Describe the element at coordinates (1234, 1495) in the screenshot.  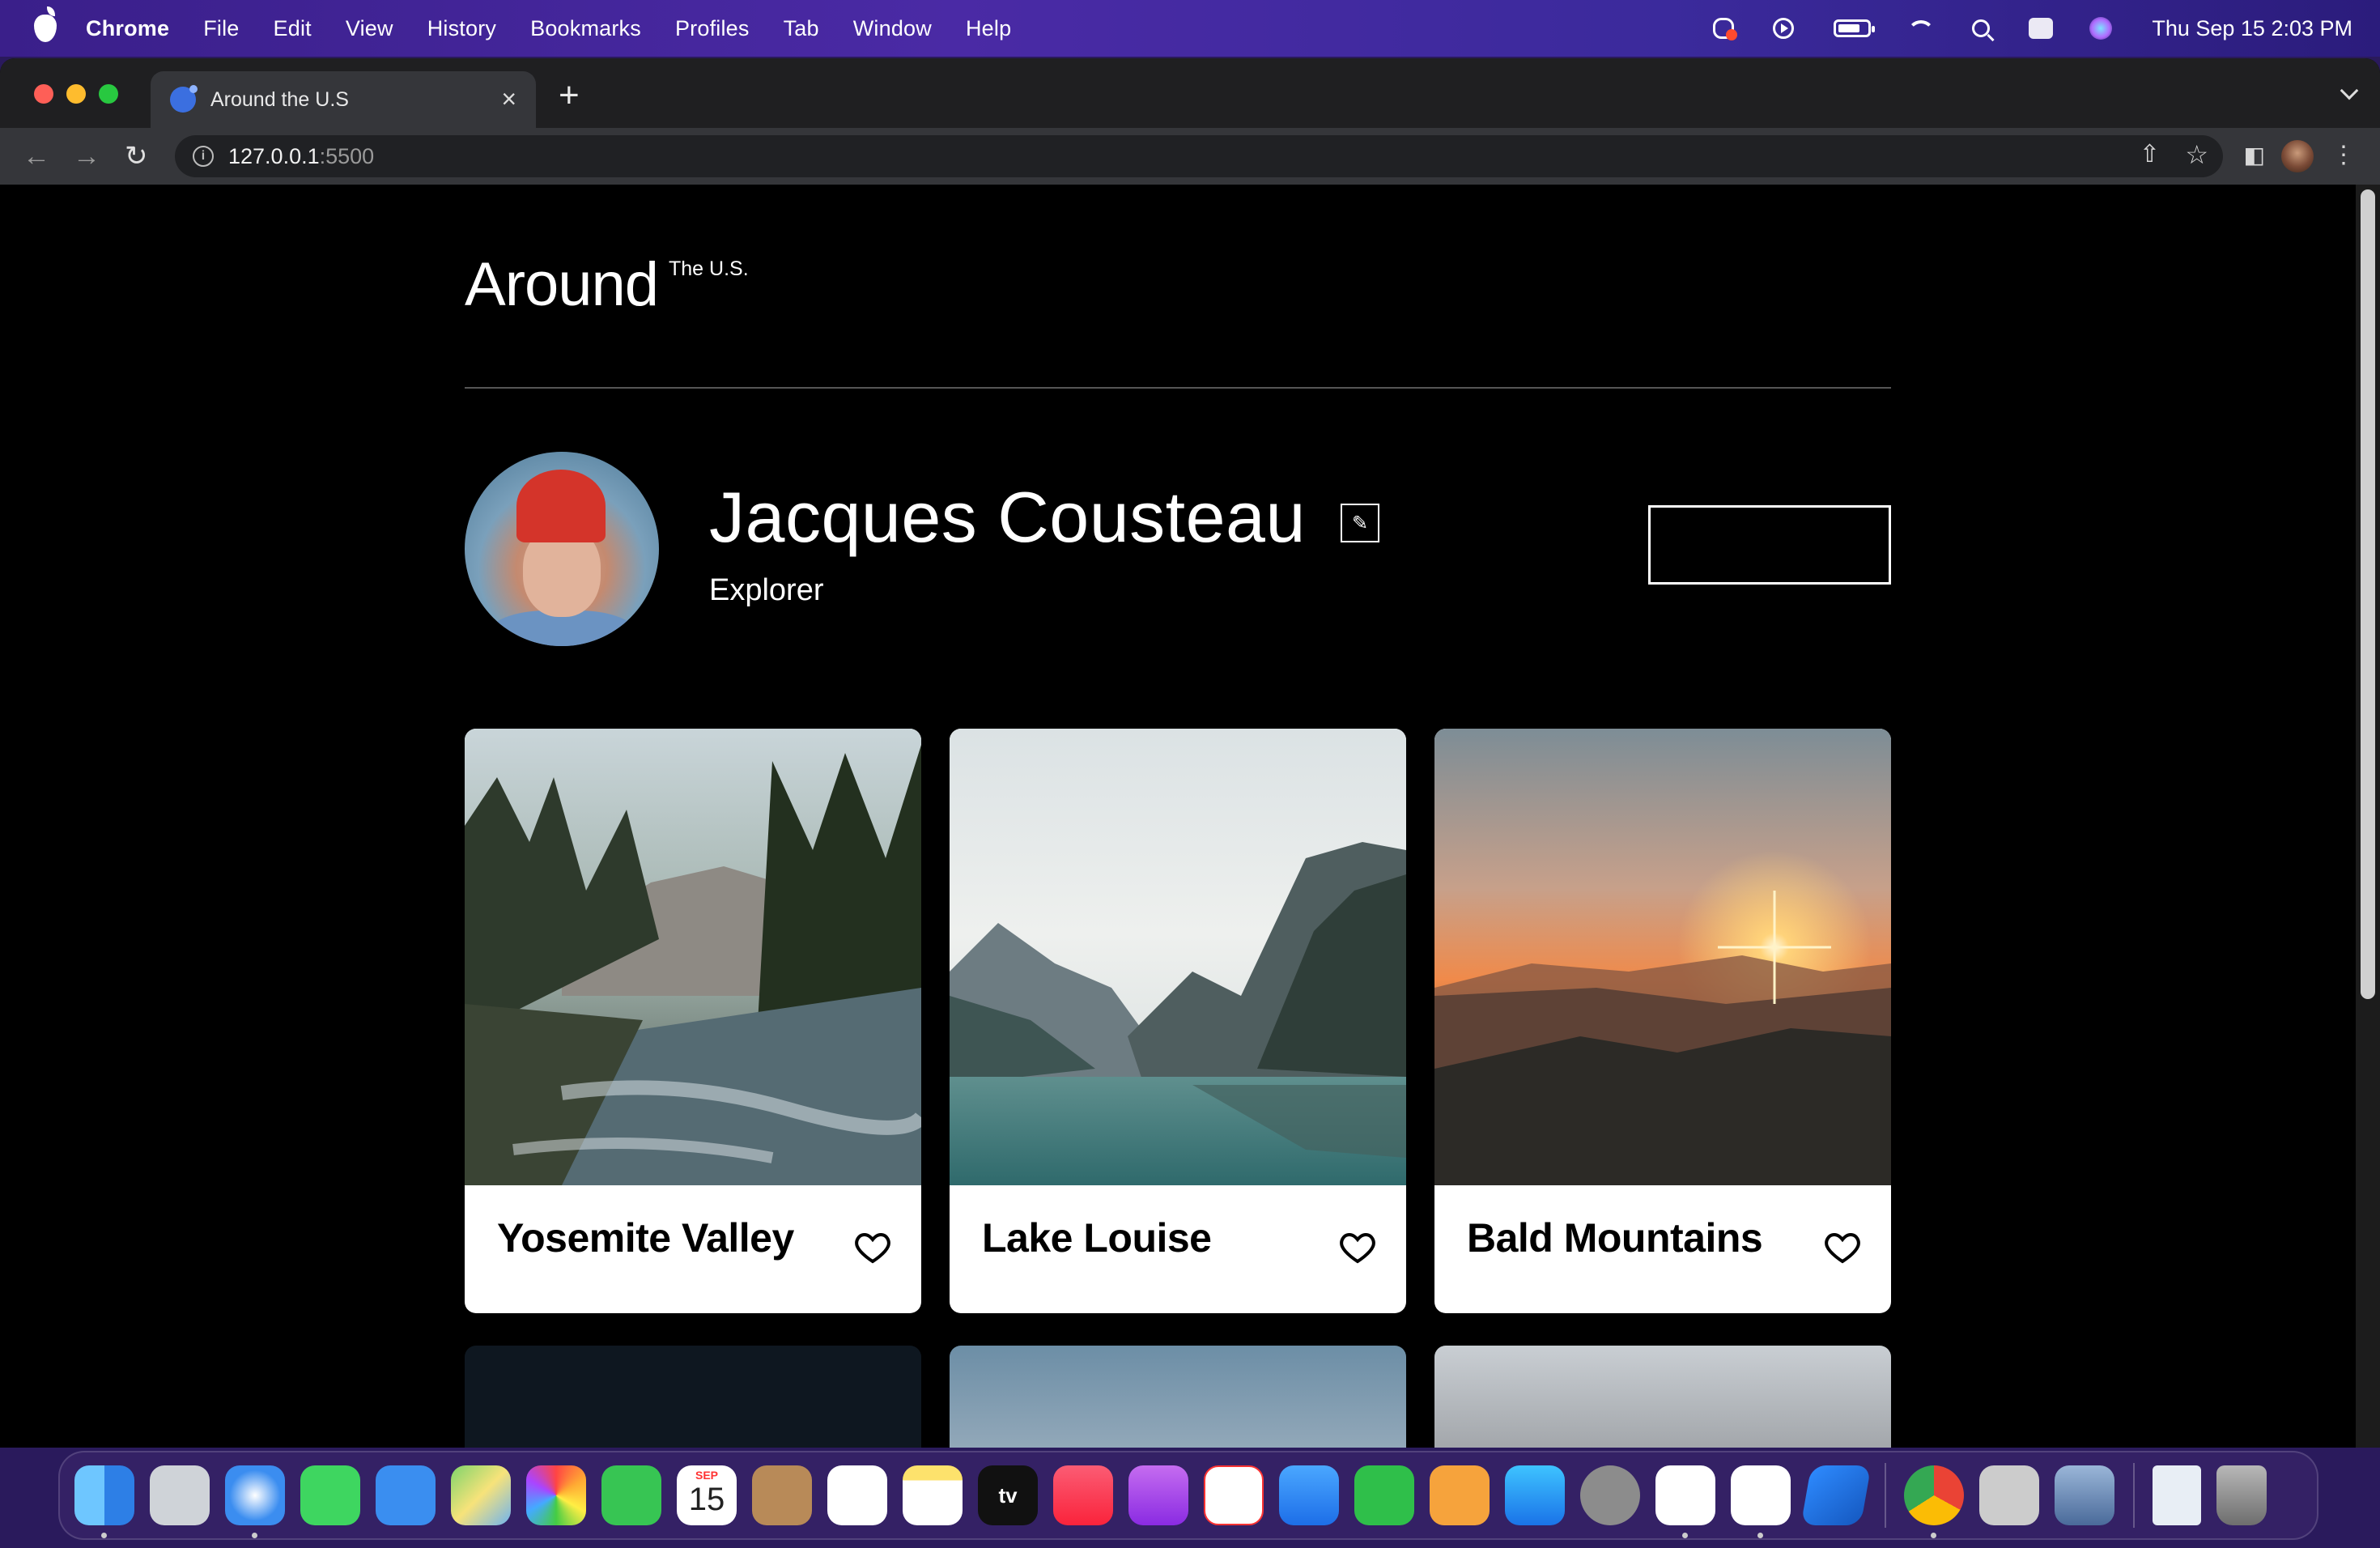
I see `news-icon` at that location.